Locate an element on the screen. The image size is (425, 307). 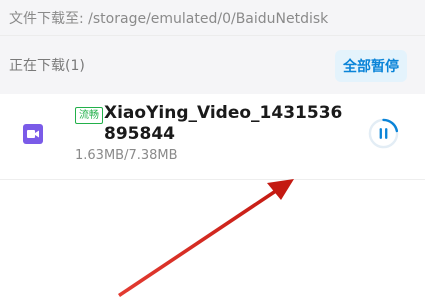
download-size: 1.63MB/7.38MB is located at coordinates (126, 155).